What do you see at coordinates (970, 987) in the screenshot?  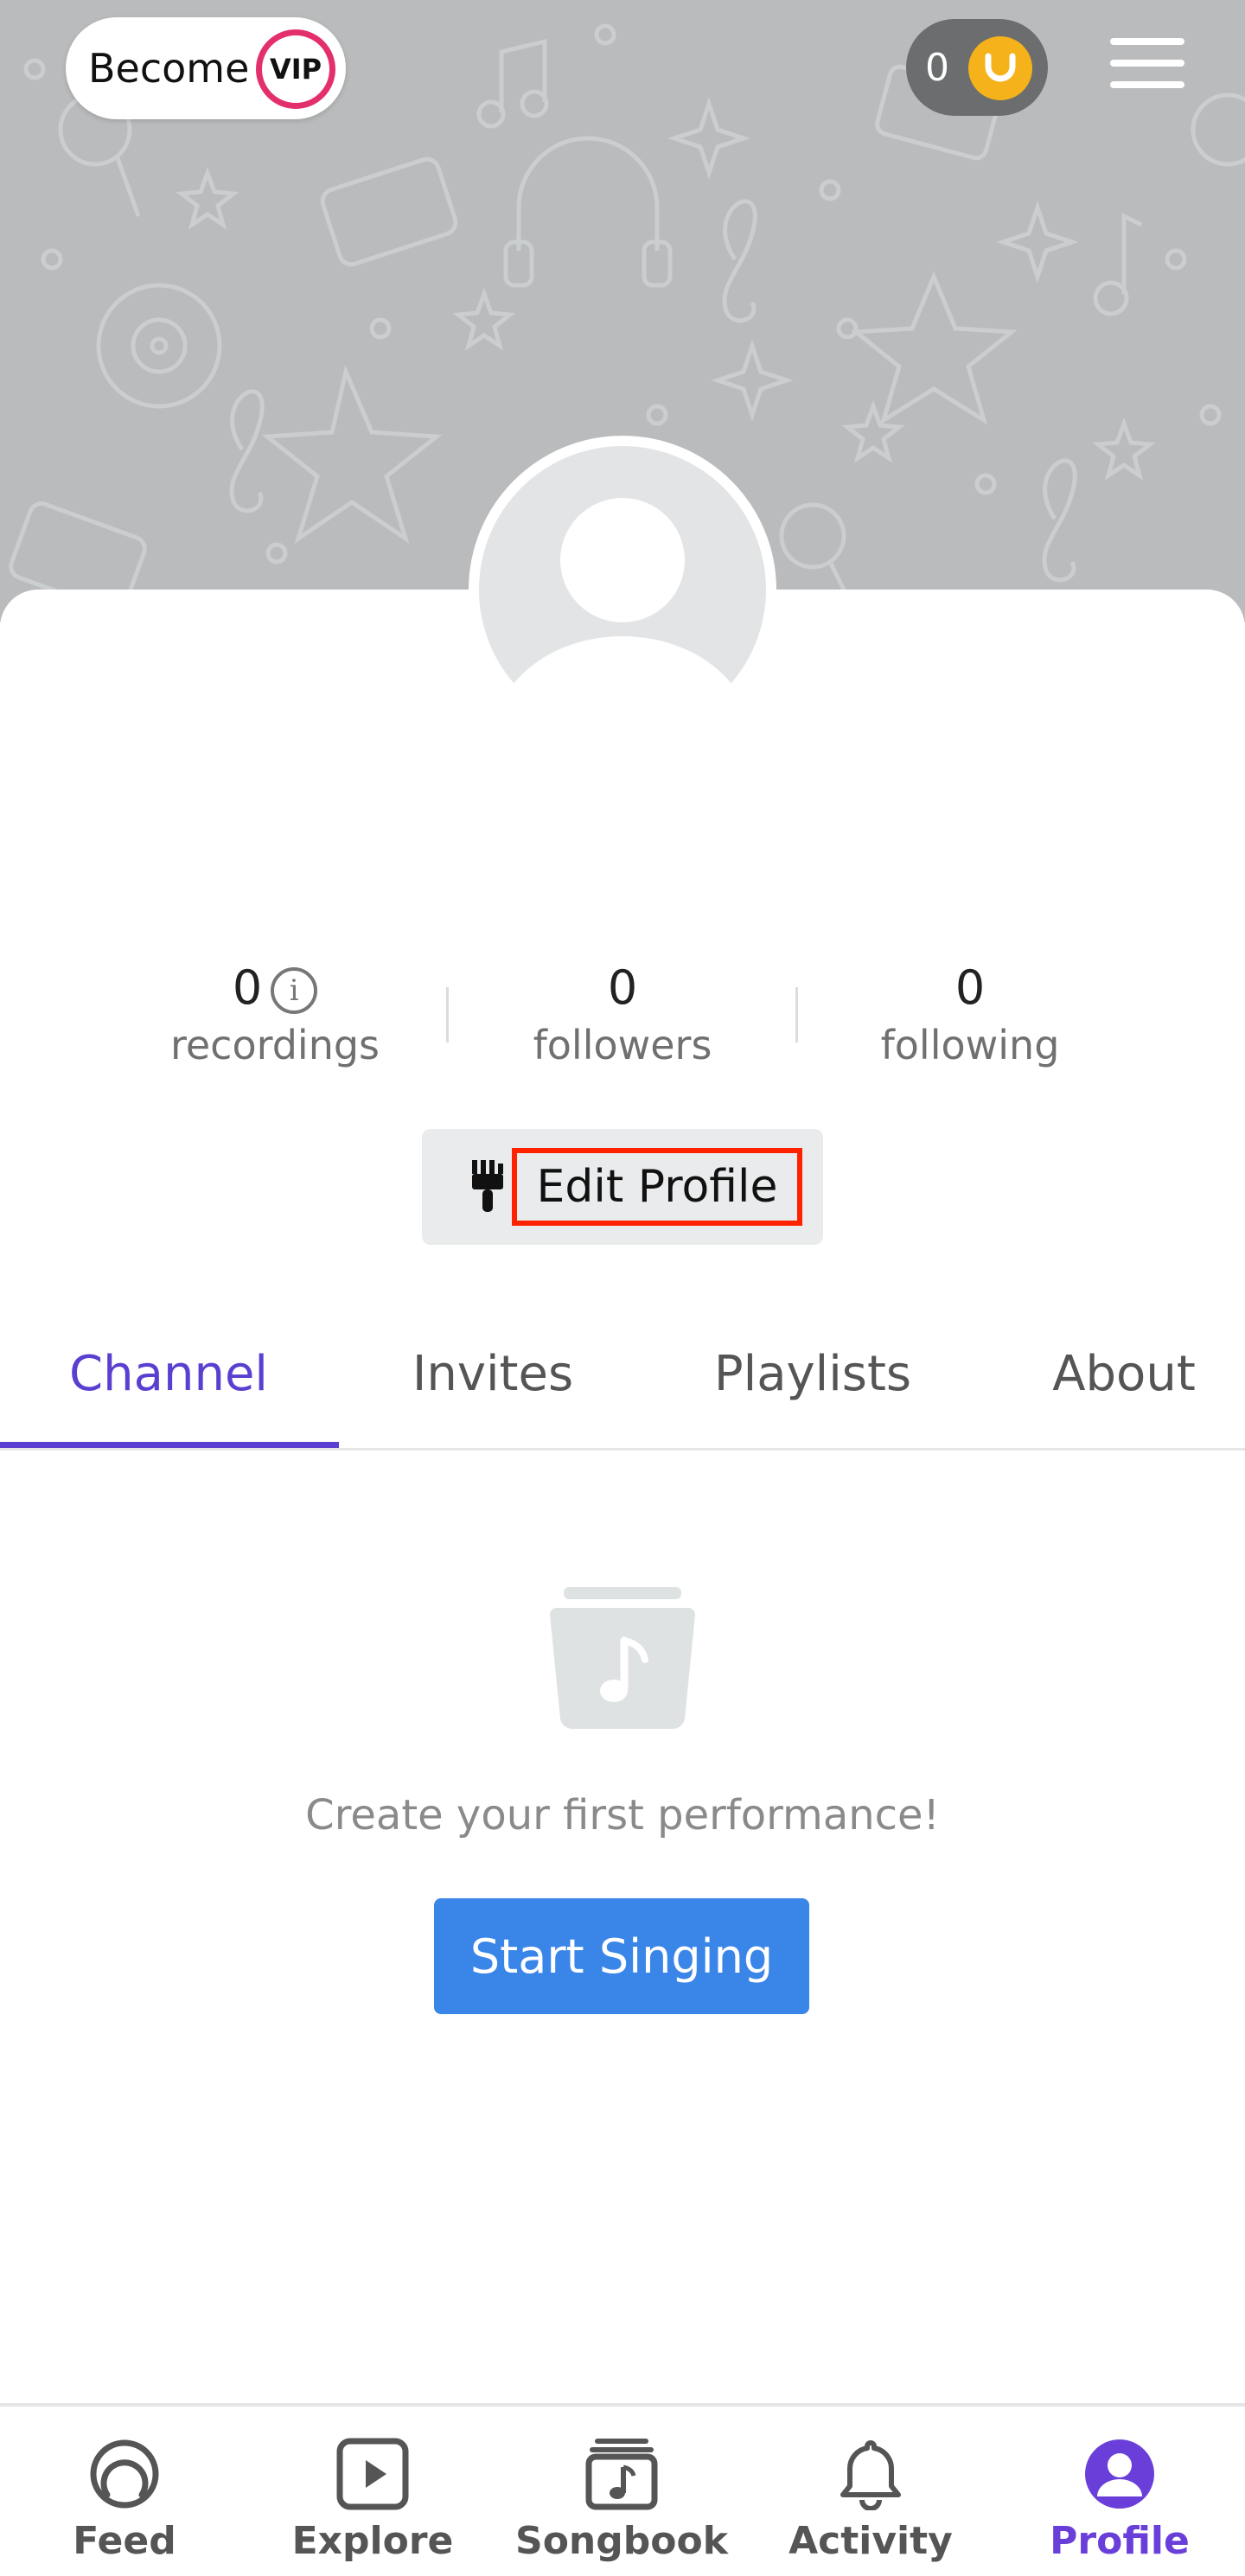 I see `following-count: 0` at bounding box center [970, 987].